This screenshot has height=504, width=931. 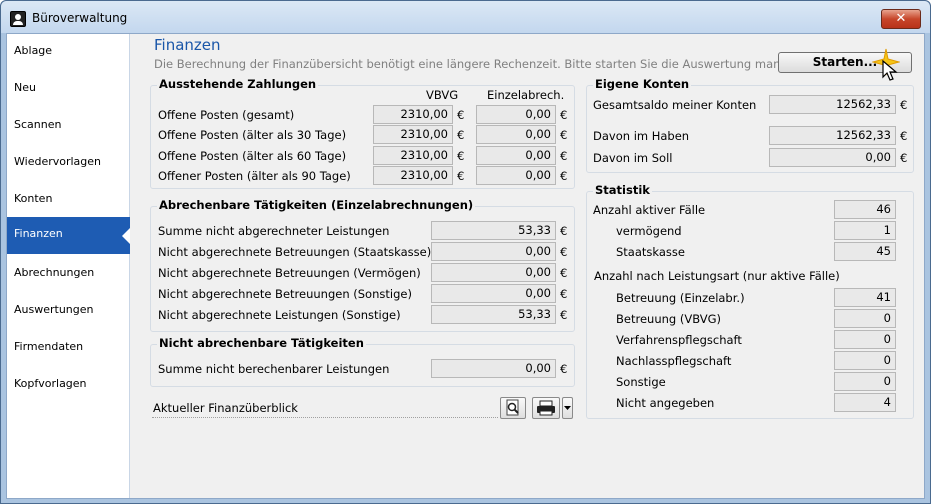 I want to click on group-title: Nicht abrechenbare Tätigkeiten, so click(x=261, y=343).